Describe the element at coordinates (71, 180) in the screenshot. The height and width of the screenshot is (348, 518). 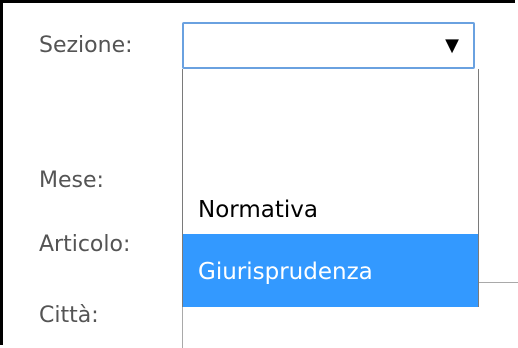
I see `label-mese: Mese:` at that location.